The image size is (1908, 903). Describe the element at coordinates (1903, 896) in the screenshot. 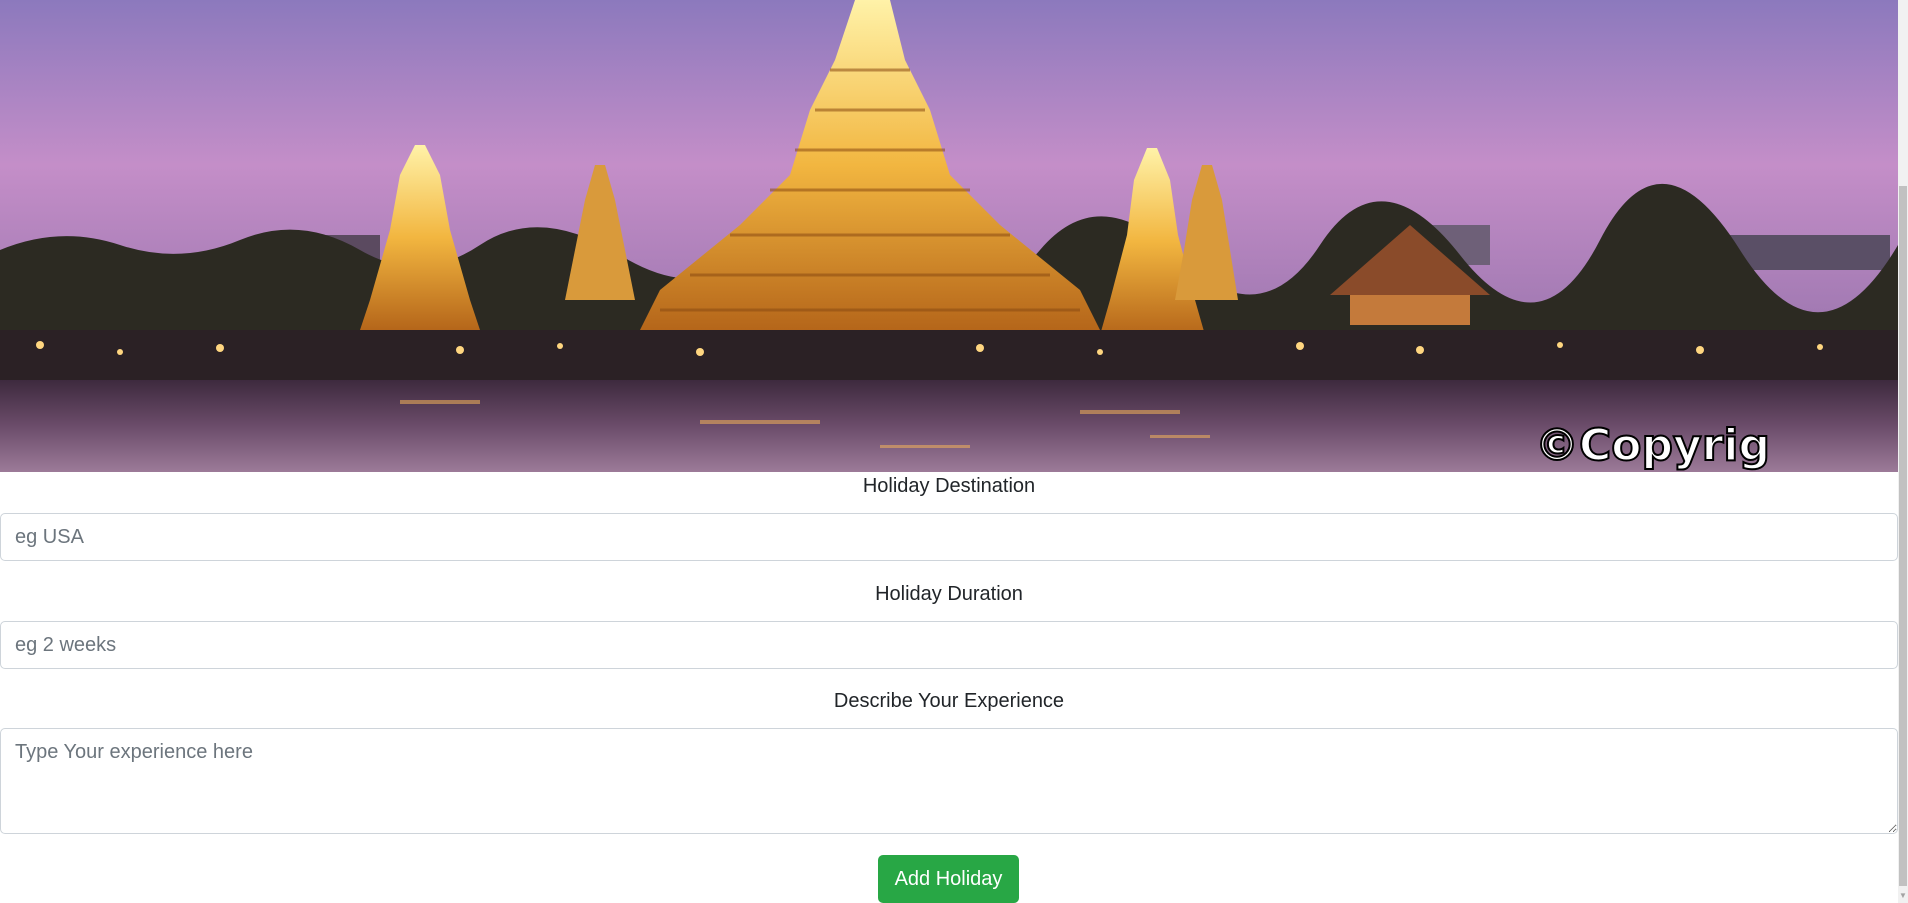

I see `chevron-down-icon: ▼` at that location.